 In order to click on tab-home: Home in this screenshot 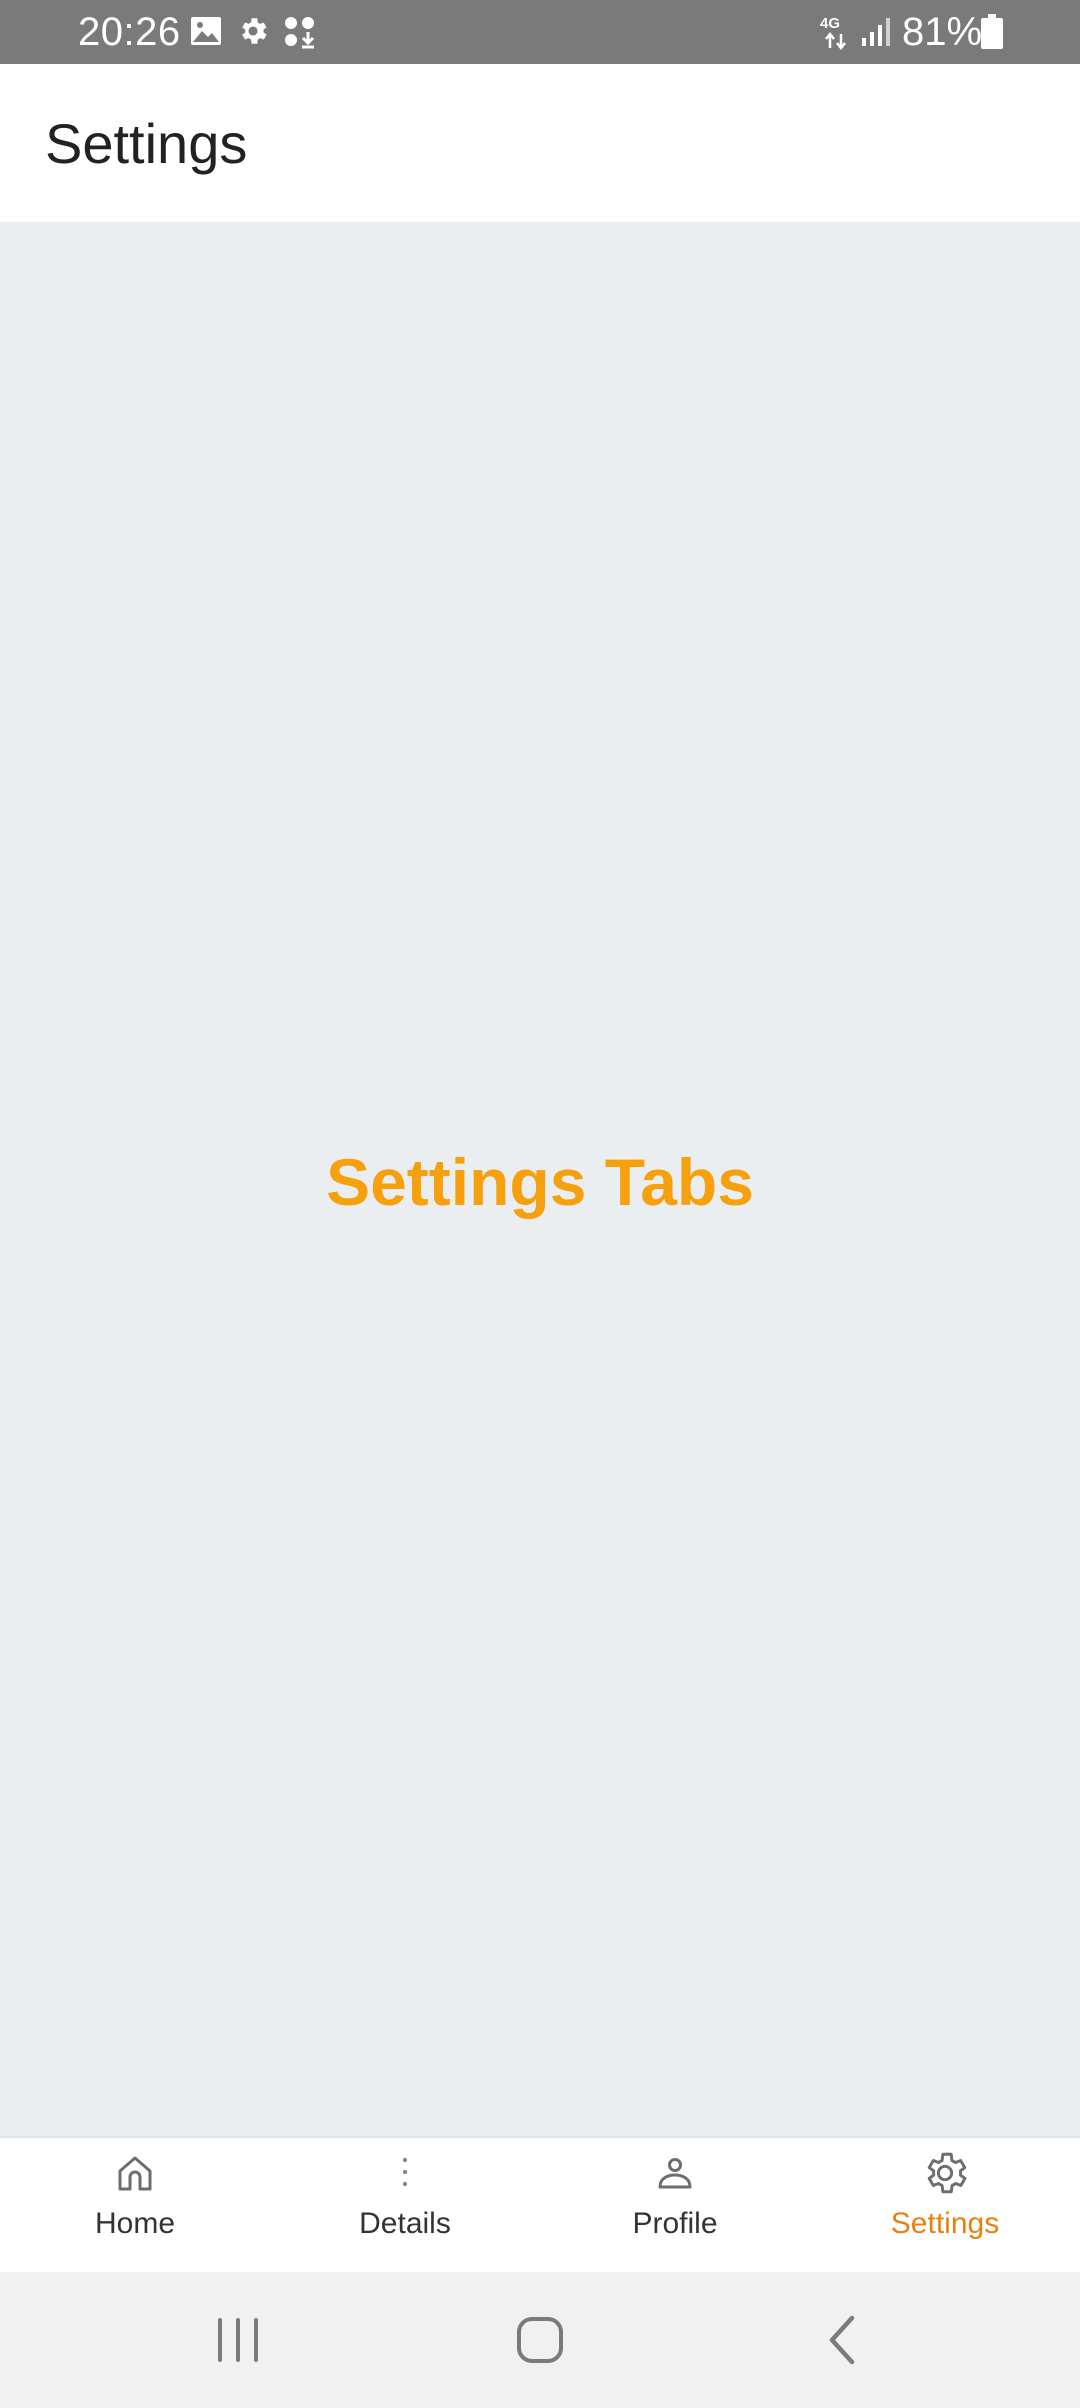, I will do `click(135, 2205)`.